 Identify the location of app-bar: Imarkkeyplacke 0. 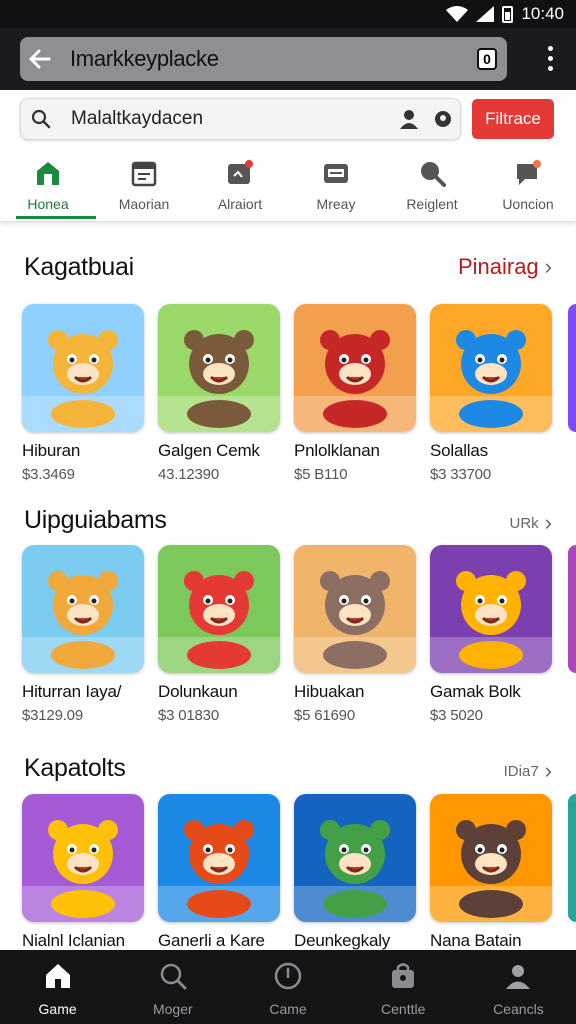
(288, 59).